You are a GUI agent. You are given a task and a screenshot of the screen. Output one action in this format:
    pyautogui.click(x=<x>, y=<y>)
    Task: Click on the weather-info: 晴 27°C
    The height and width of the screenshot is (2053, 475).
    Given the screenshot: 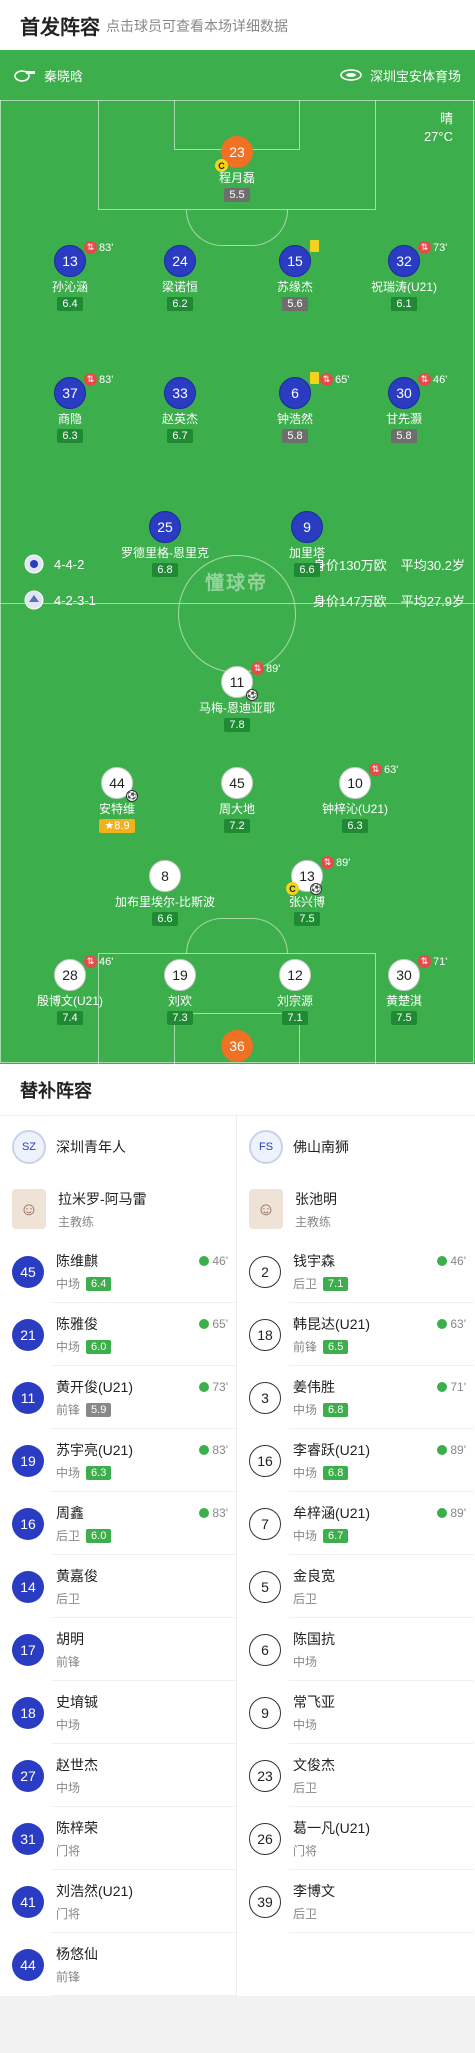 What is the action you would take?
    pyautogui.click(x=438, y=128)
    